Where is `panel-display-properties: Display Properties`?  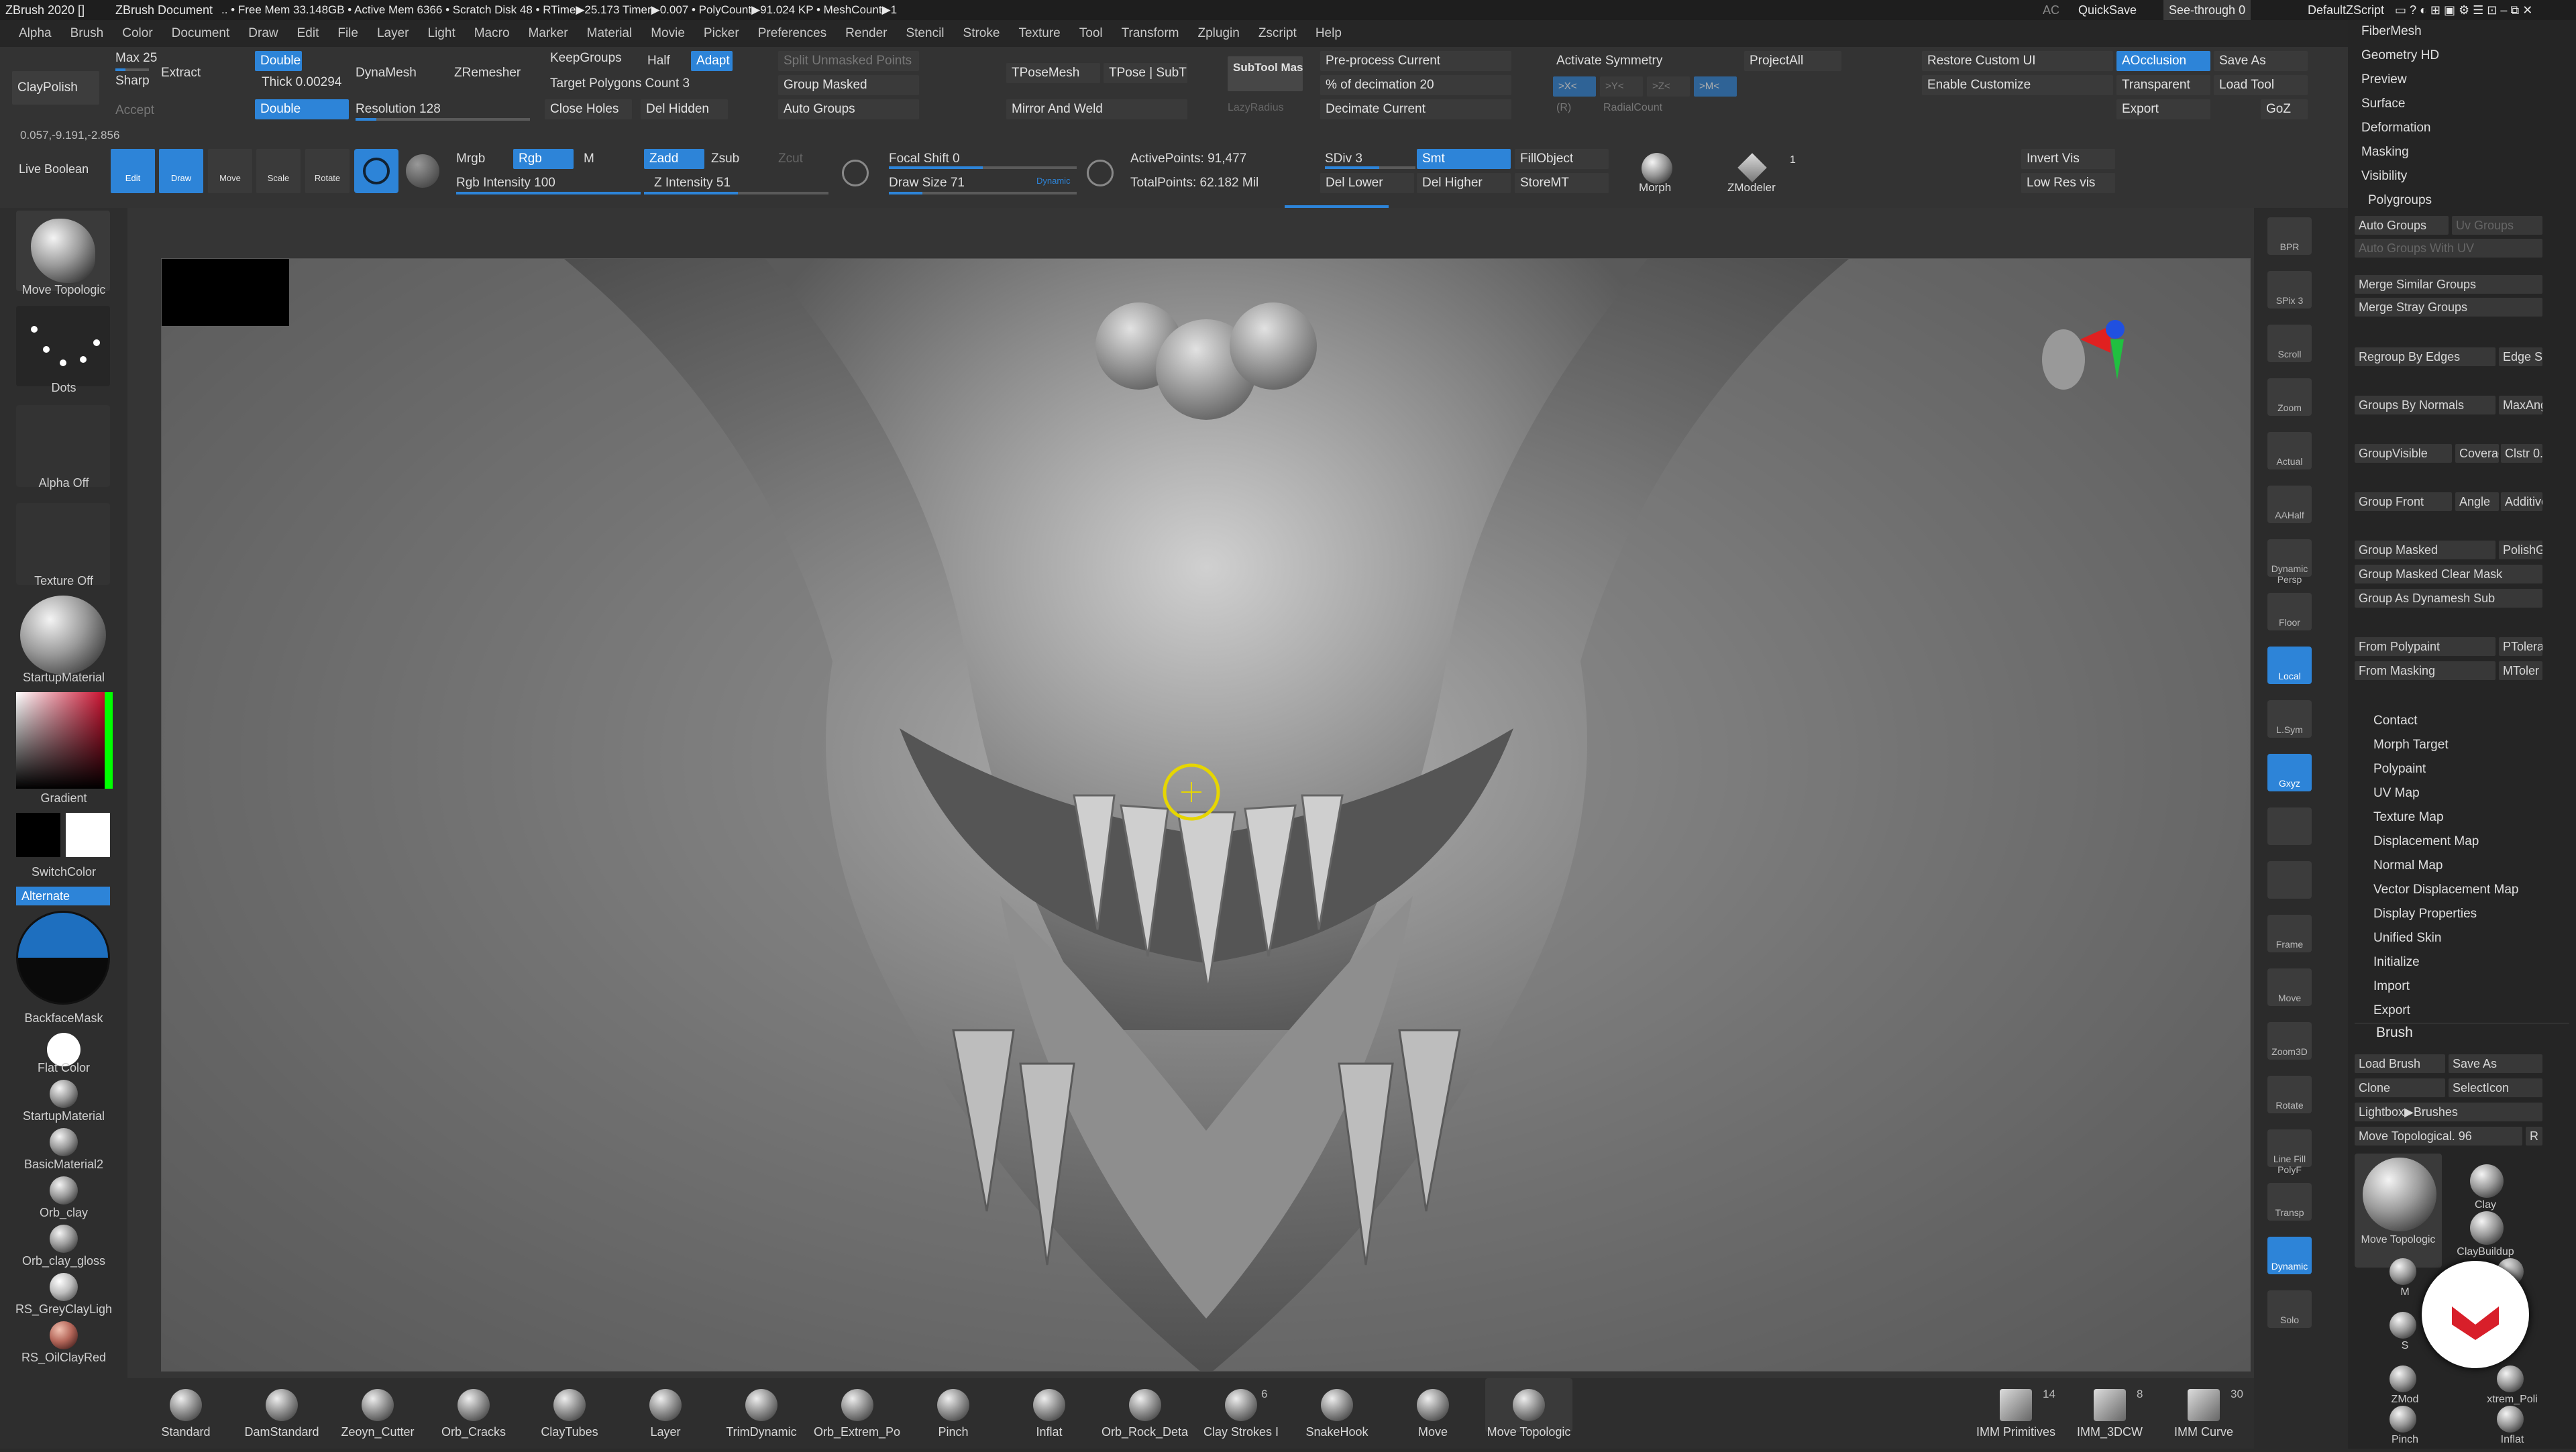
panel-display-properties: Display Properties is located at coordinates (2425, 914).